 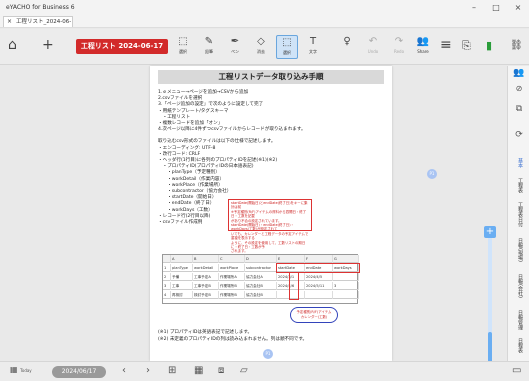 What do you see at coordinates (172, 370) in the screenshot?
I see `add-page-icon: ⊞` at bounding box center [172, 370].